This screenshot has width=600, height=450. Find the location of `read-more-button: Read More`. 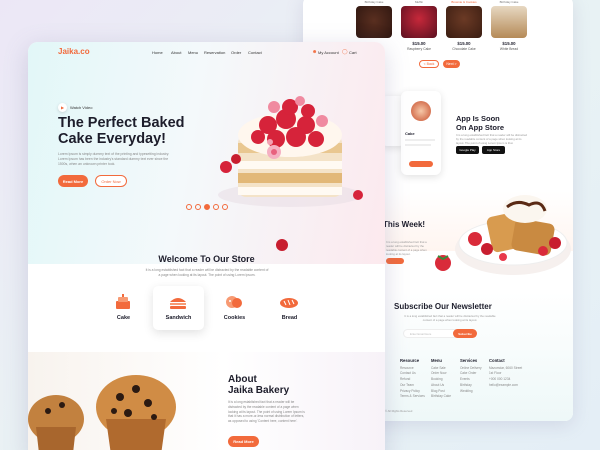

read-more-button: Read More is located at coordinates (73, 181).